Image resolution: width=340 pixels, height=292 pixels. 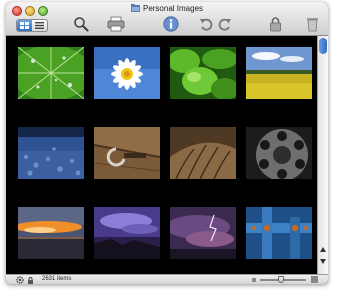 What do you see at coordinates (20, 280) in the screenshot?
I see `gear-icon` at bounding box center [20, 280].